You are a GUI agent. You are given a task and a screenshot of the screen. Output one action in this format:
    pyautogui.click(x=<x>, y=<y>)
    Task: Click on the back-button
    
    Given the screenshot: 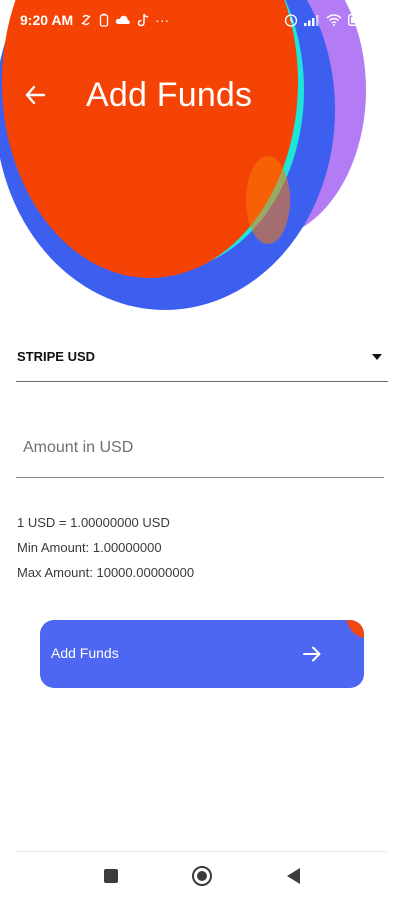 What is the action you would take?
    pyautogui.click(x=35, y=95)
    